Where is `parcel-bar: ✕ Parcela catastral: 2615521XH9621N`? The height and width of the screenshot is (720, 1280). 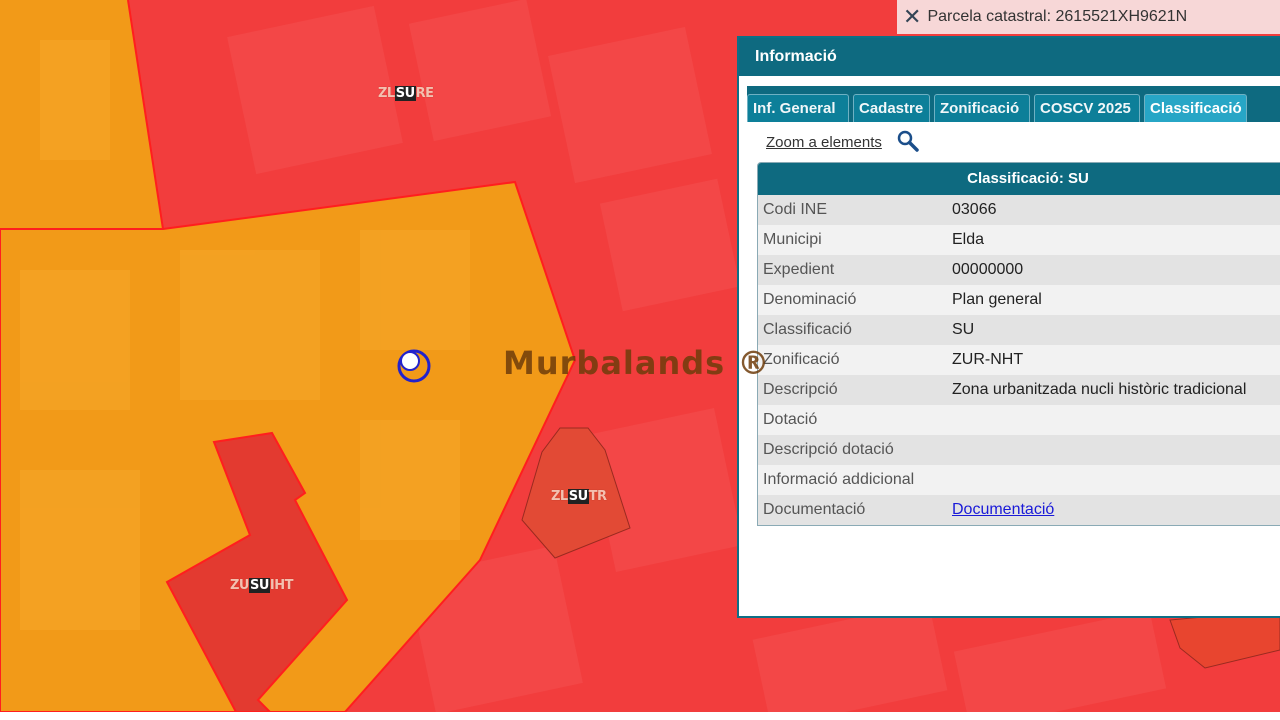 parcel-bar: ✕ Parcela catastral: 2615521XH9621N is located at coordinates (1088, 17).